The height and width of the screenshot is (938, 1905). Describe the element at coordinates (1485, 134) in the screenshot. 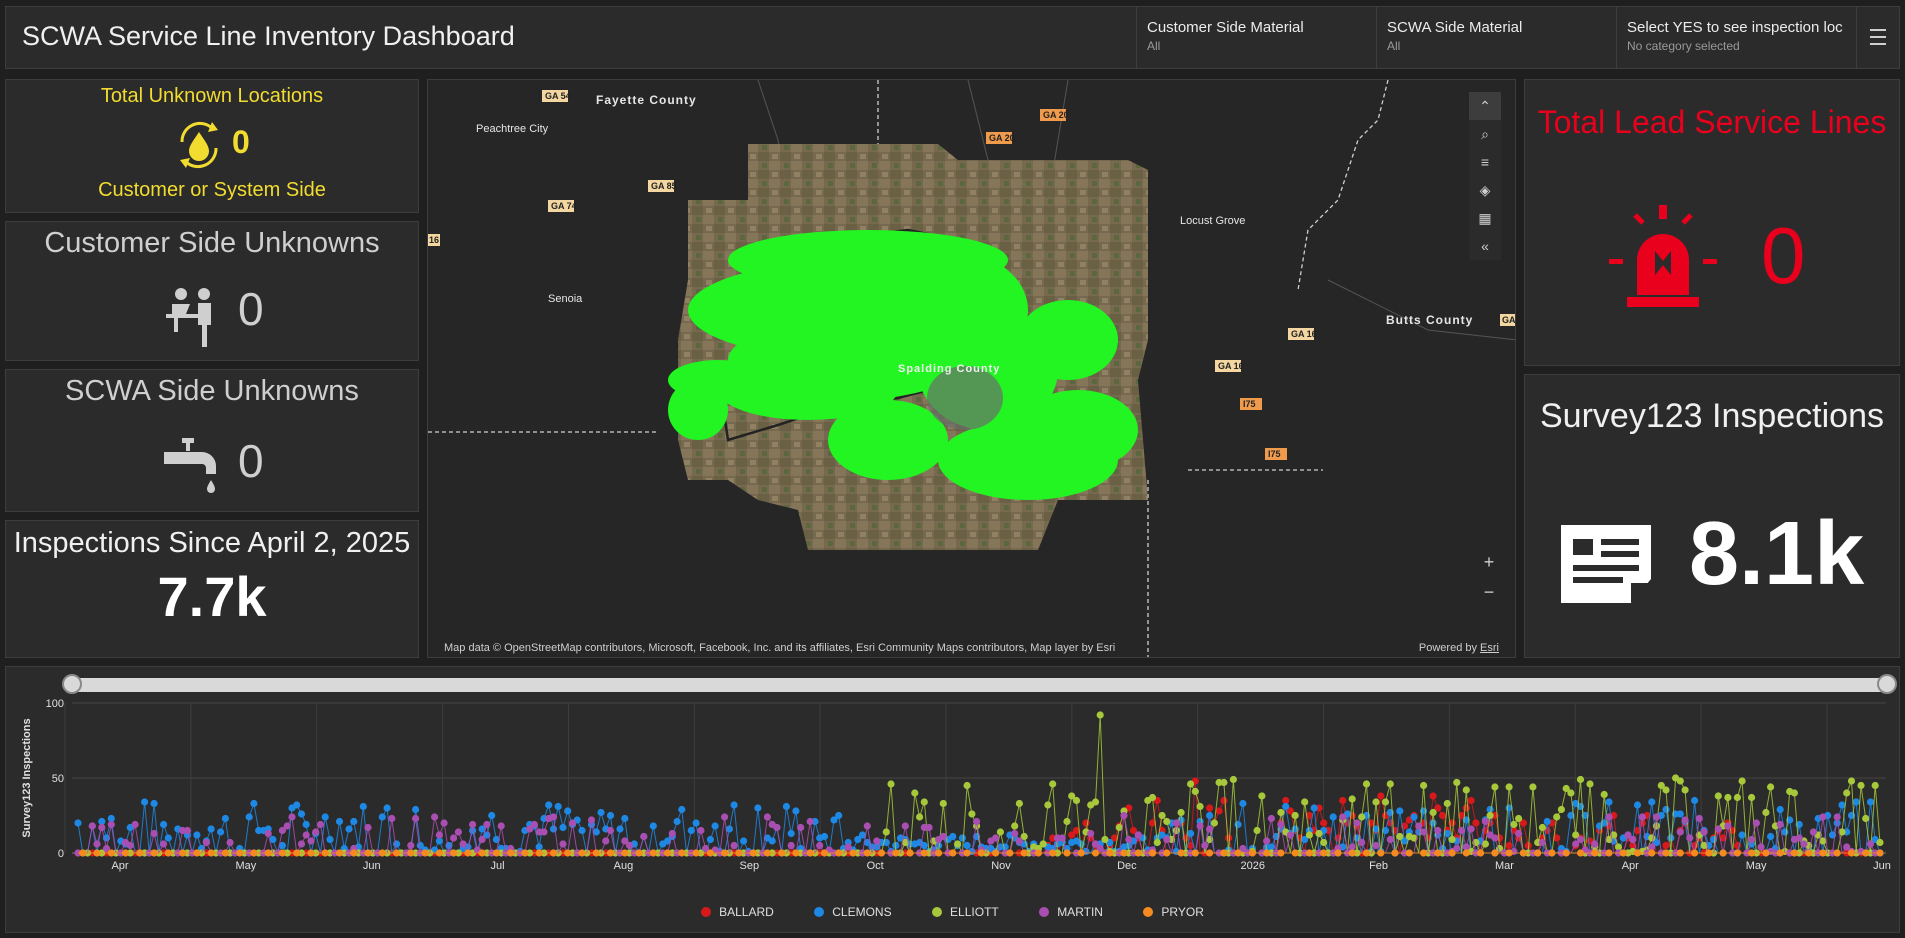

I see `search-icon: ⌕` at that location.